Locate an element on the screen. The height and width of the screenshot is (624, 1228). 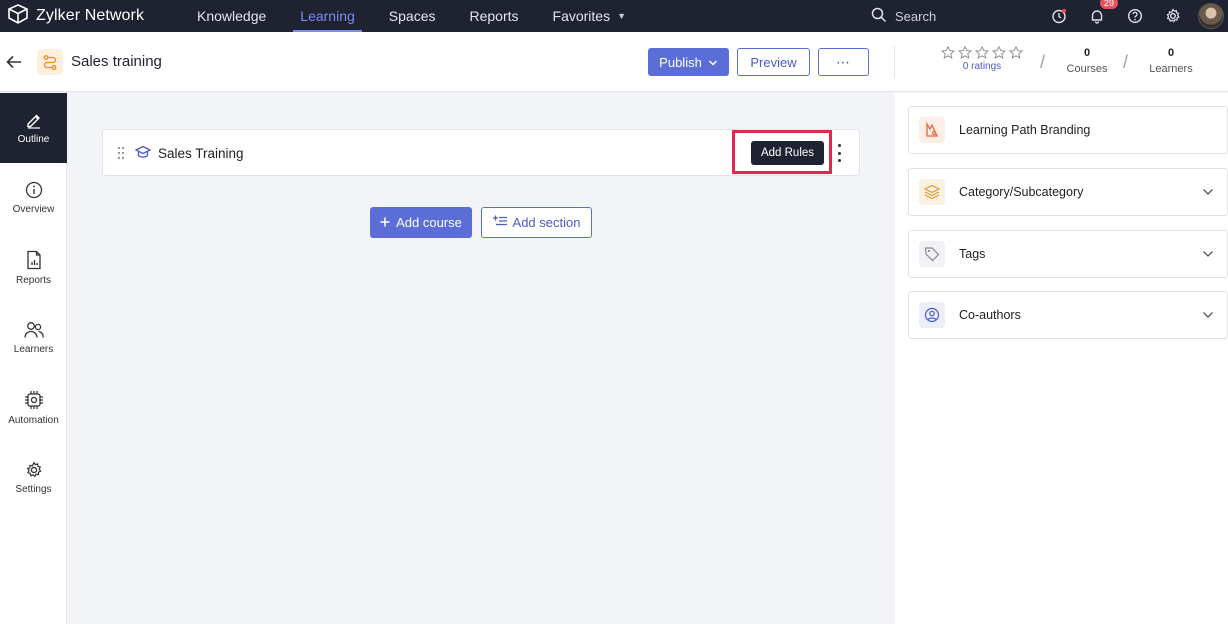
rcard-label: Tags is located at coordinates (972, 254).